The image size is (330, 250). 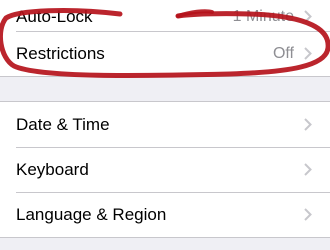 I want to click on restrictions-label: Restrictions, so click(x=60, y=53).